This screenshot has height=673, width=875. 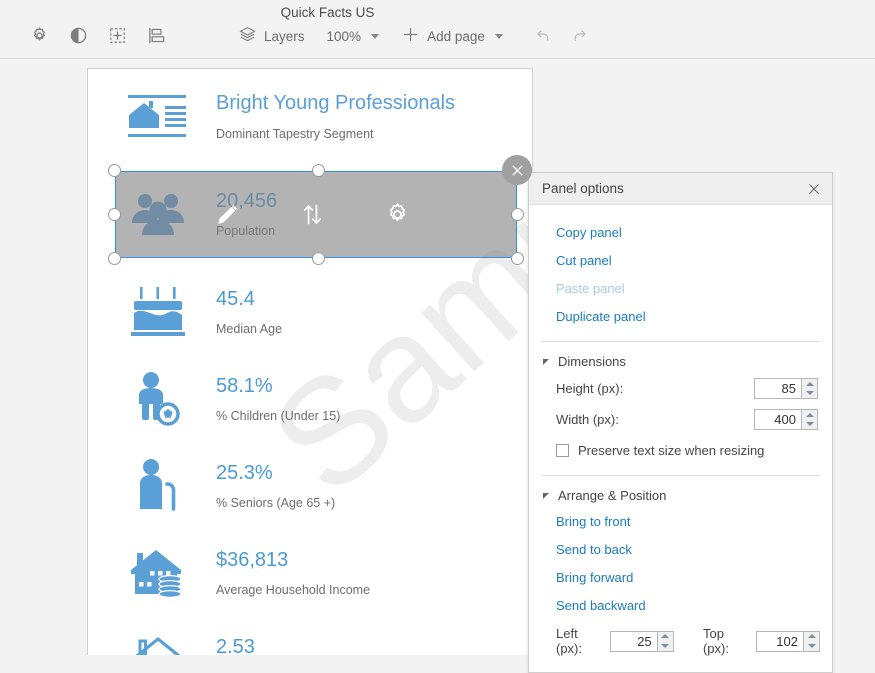 What do you see at coordinates (671, 450) in the screenshot?
I see `preserve-text-size-label: Preserve text size when resizing` at bounding box center [671, 450].